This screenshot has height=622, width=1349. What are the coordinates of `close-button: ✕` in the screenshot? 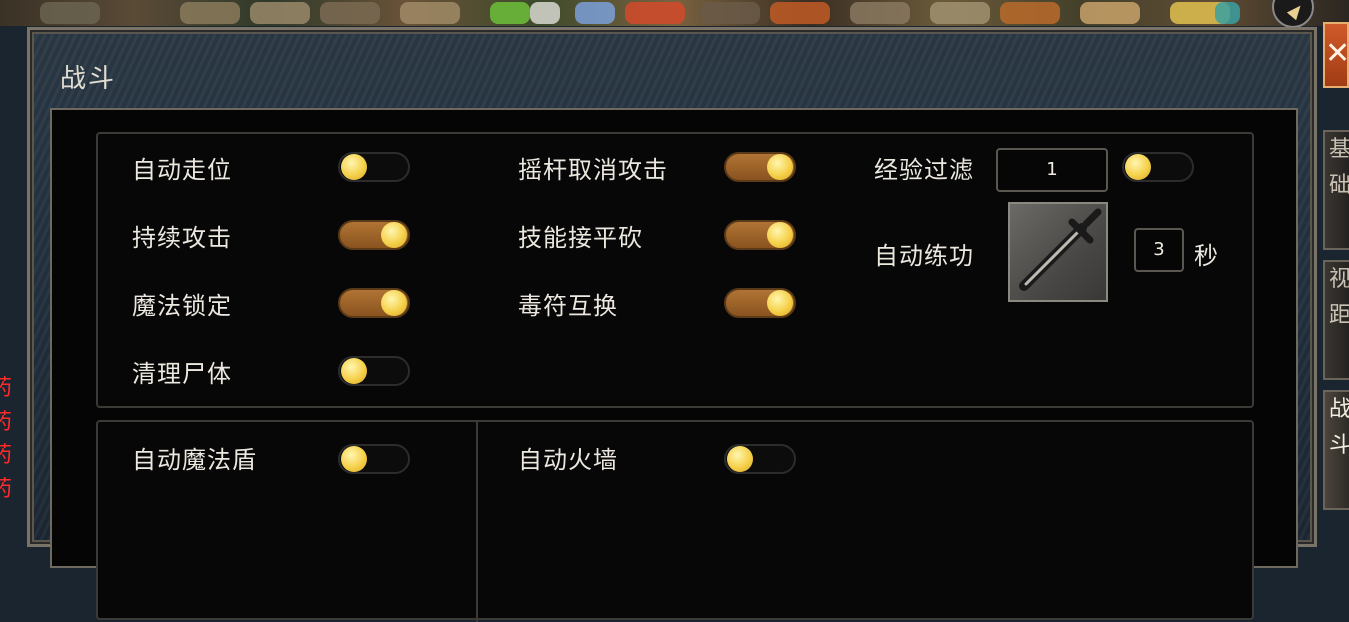 It's located at (1336, 55).